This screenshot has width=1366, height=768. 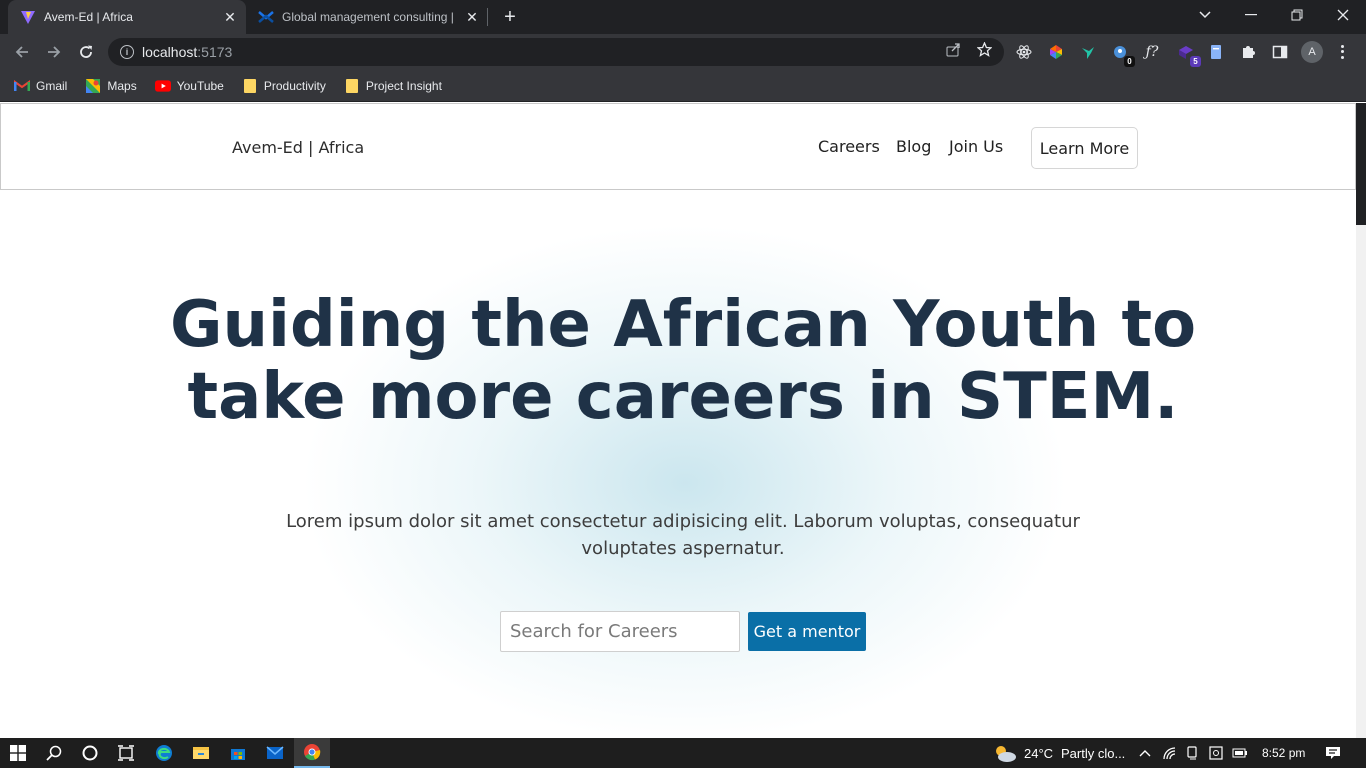 I want to click on tab-avem-ed: Avem-Ed | Africa ✕, so click(x=127, y=17).